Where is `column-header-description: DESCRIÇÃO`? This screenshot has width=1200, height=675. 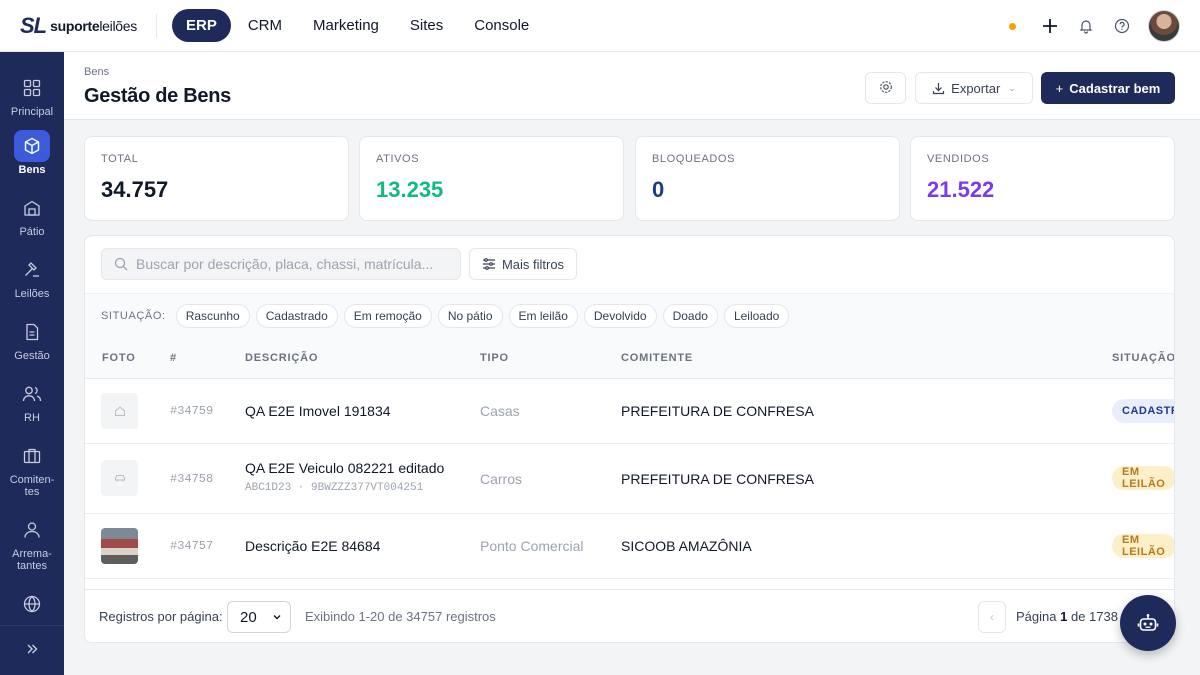 column-header-description: DESCRIÇÃO is located at coordinates (281, 358).